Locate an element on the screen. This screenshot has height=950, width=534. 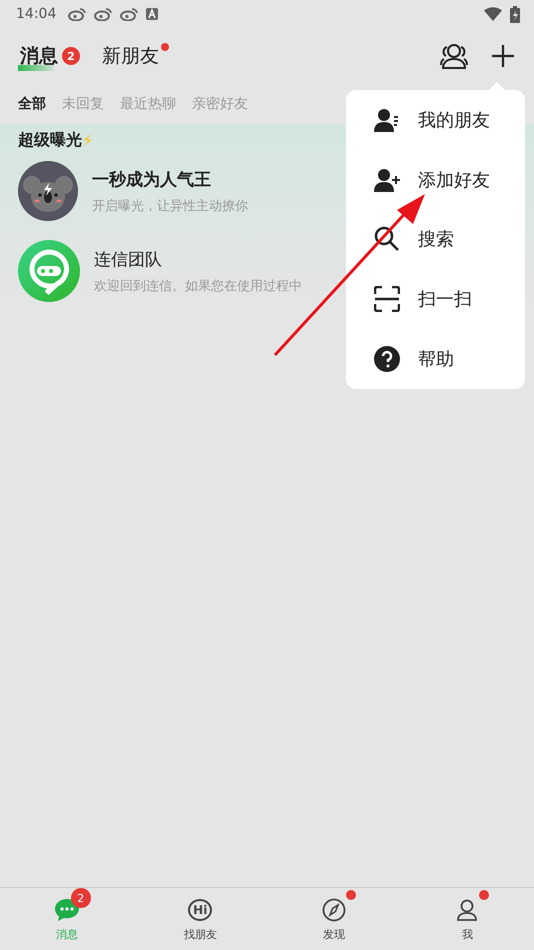
compass-icon is located at coordinates (334, 910).